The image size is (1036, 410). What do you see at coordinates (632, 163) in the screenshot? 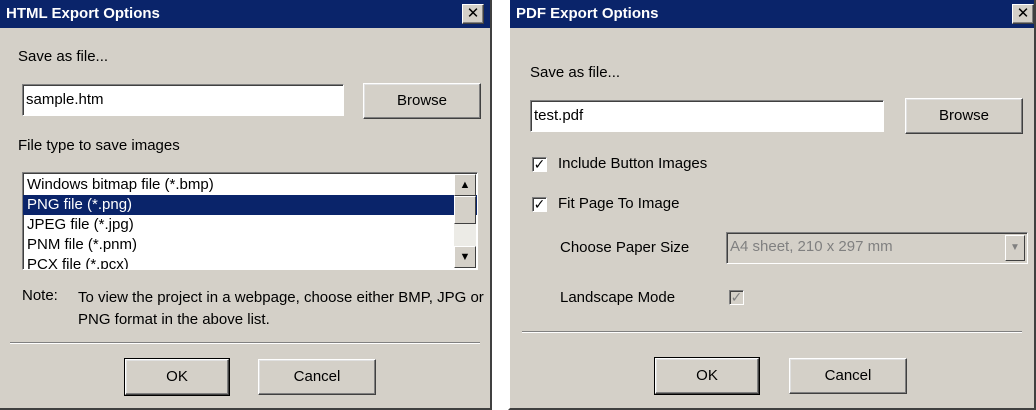
I see `include-button-images-label: Include Button Images` at bounding box center [632, 163].